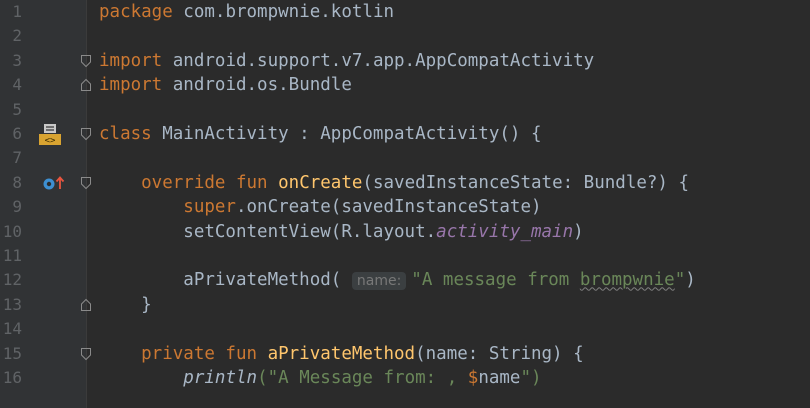 Image resolution: width=810 pixels, height=408 pixels. What do you see at coordinates (167, 207) in the screenshot?
I see `code-token: super` at bounding box center [167, 207].